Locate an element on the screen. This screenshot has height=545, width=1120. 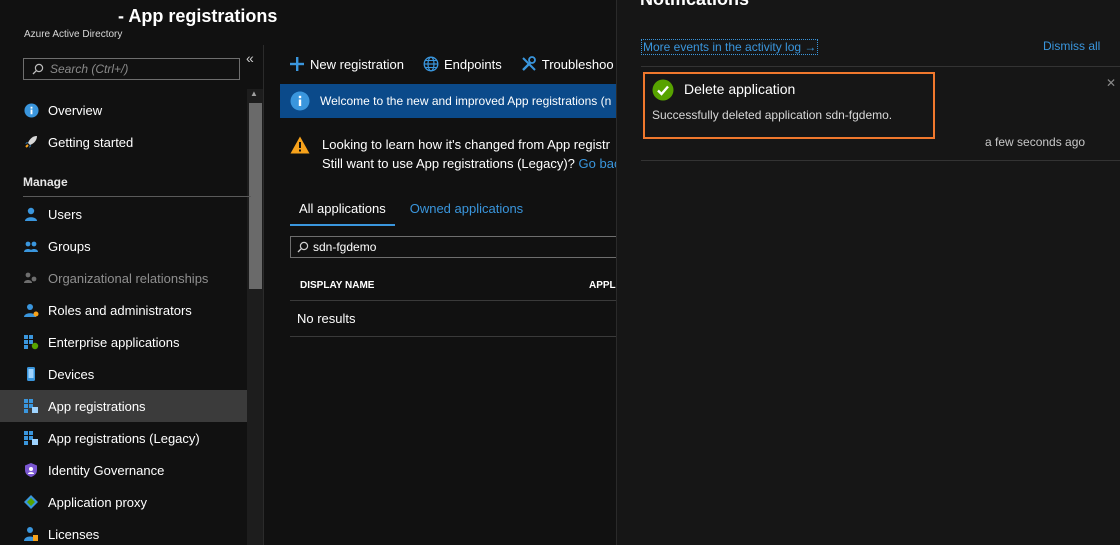
sidebar-item-enterprise-applications: Enterprise applications is located at coordinates (123, 342).